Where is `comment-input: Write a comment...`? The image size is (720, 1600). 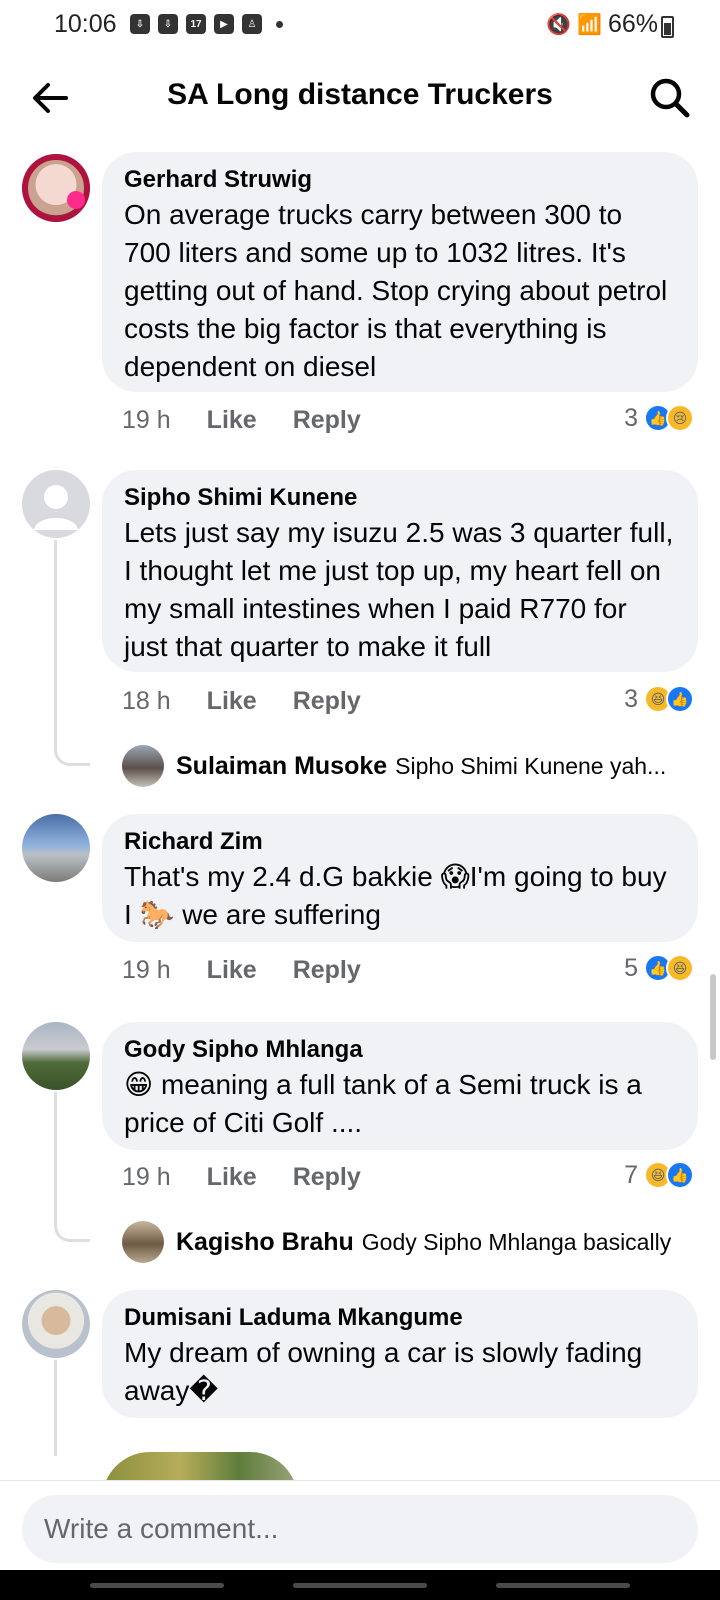
comment-input: Write a comment... is located at coordinates (360, 1529).